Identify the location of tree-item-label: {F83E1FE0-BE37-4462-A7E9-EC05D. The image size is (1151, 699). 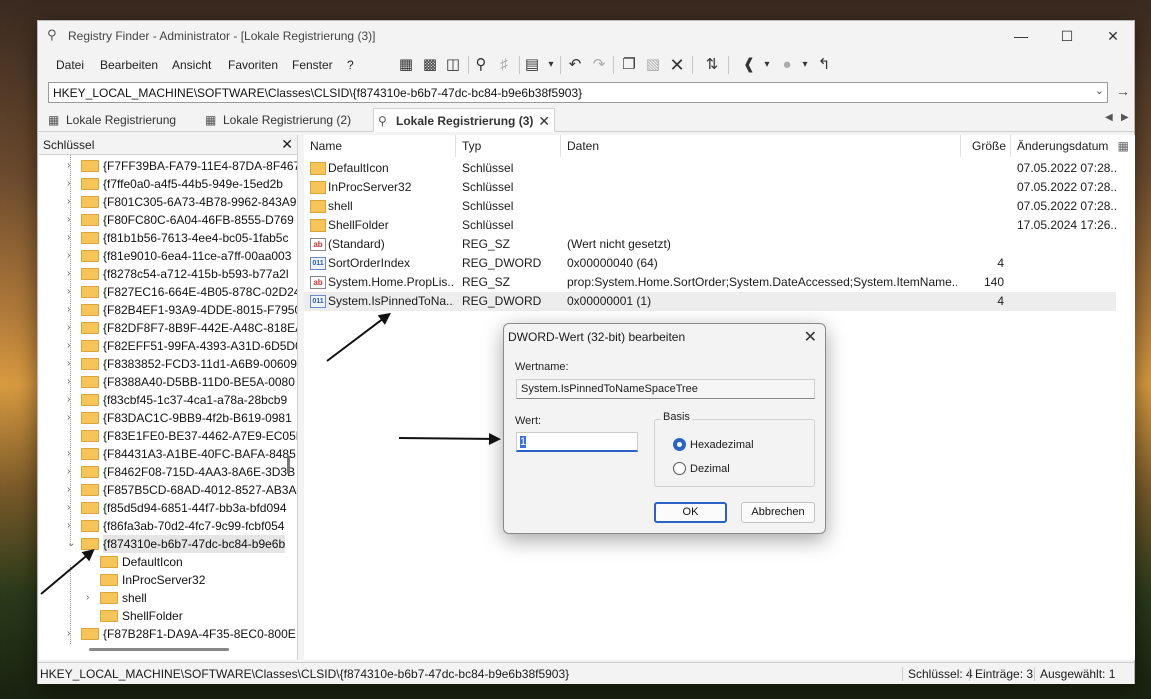
(200, 436).